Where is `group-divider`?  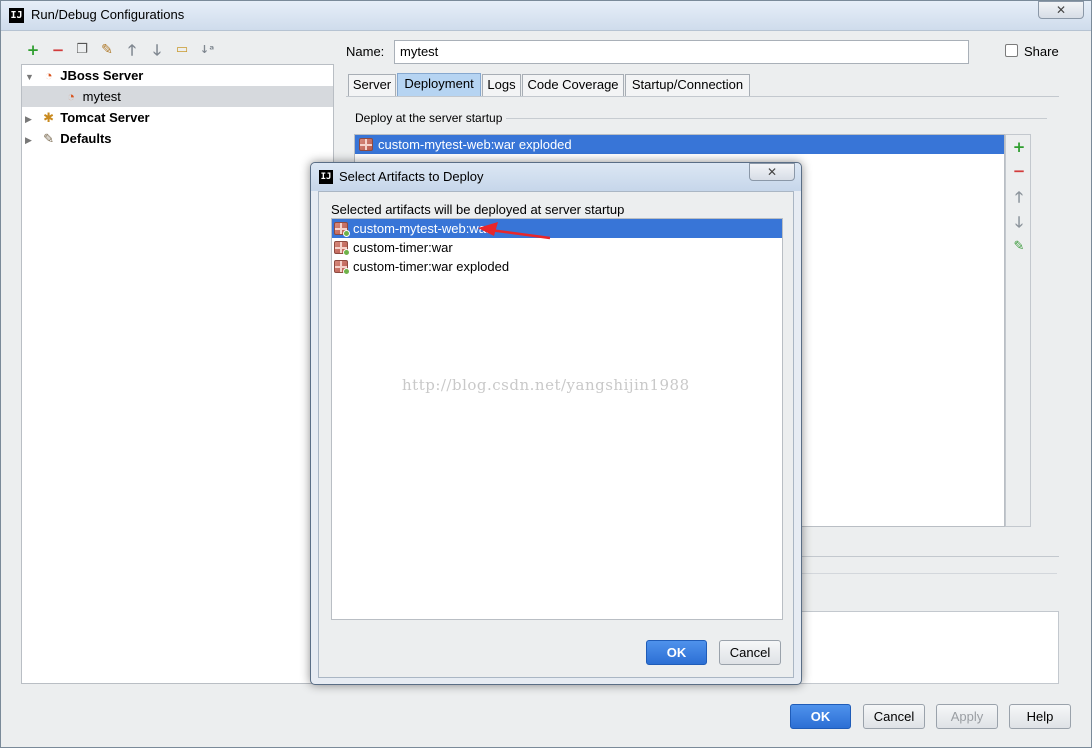
group-divider is located at coordinates (776, 118).